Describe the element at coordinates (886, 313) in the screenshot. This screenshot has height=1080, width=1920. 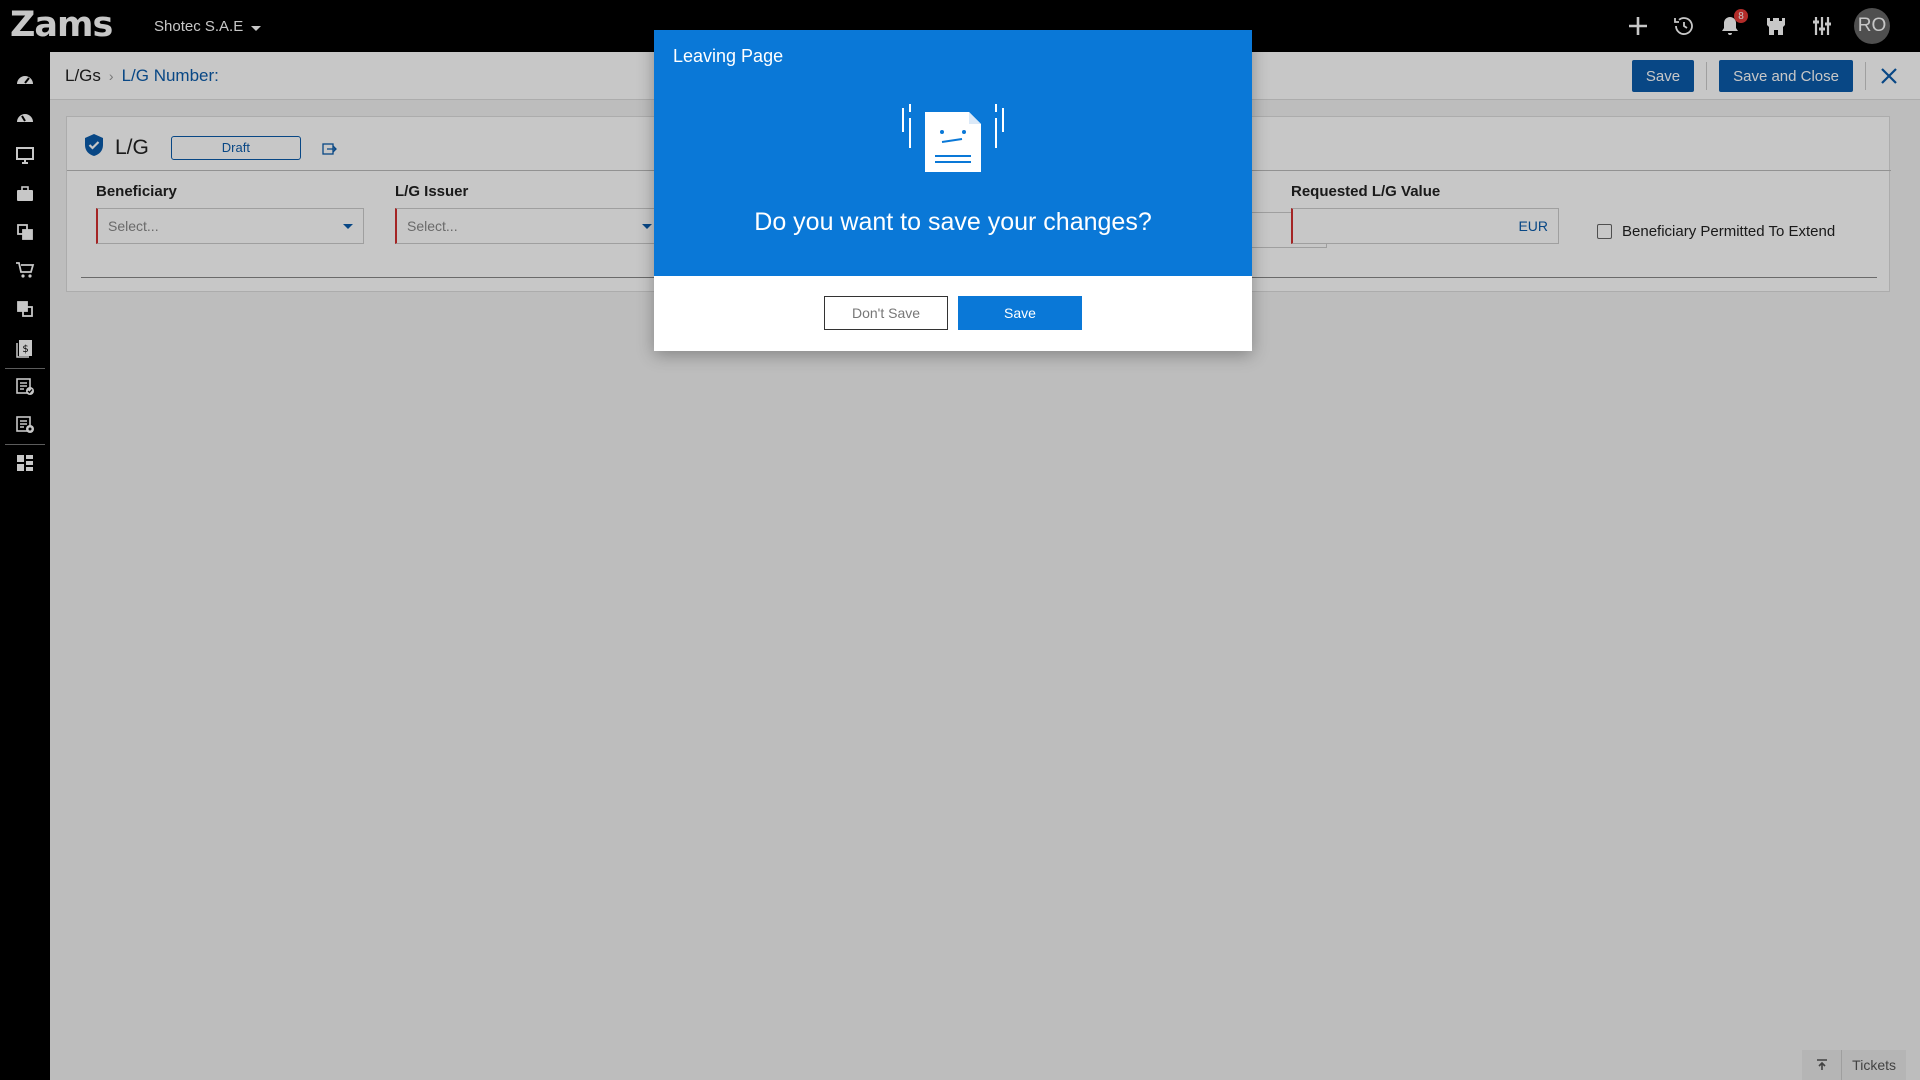
I see `dont-save-button: Don't Save` at that location.